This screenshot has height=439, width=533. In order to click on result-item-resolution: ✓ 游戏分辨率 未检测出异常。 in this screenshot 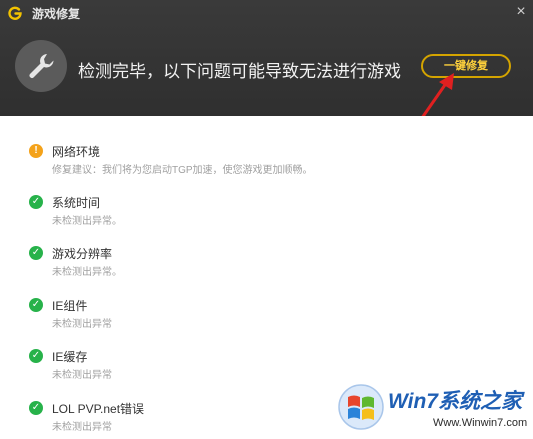, I will do `click(266, 264)`.